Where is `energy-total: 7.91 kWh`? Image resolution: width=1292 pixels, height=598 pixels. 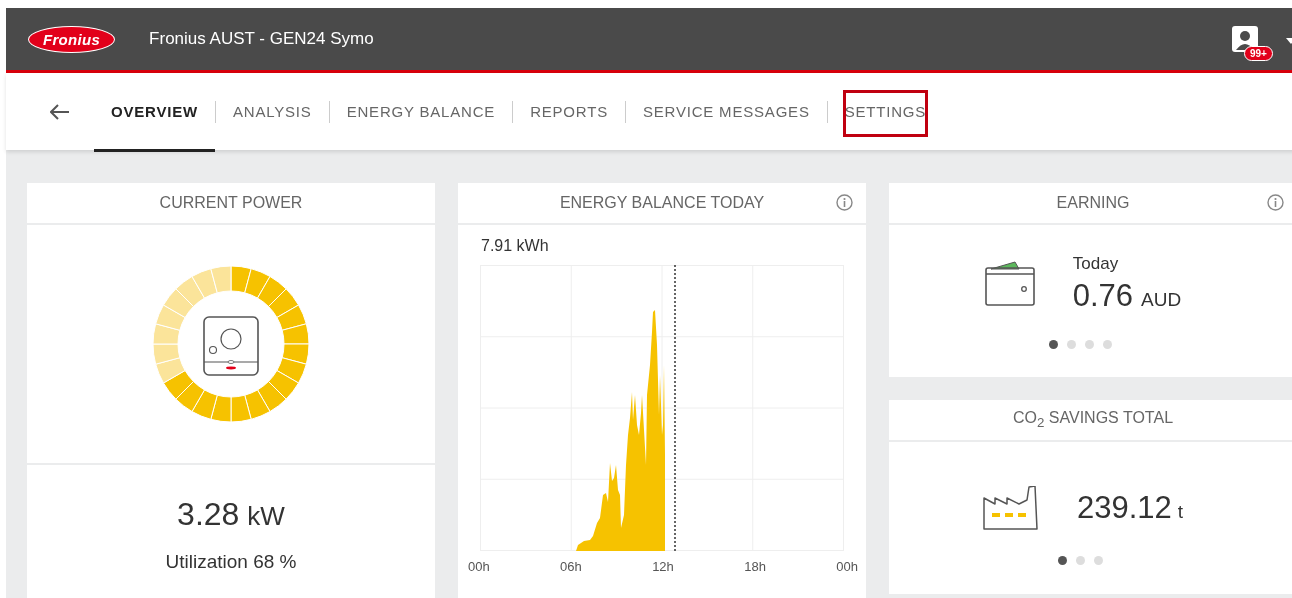 energy-total: 7.91 kWh is located at coordinates (515, 246).